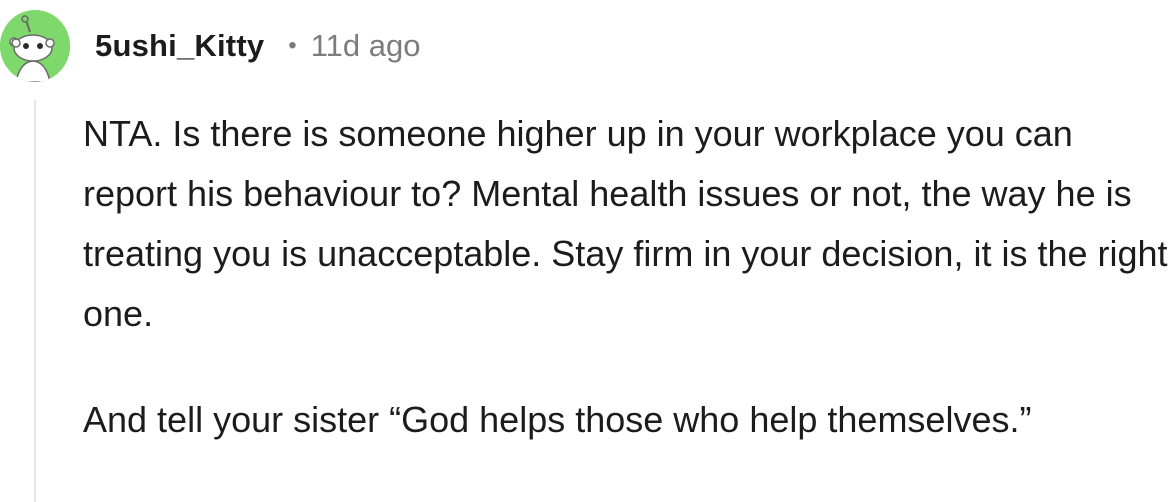 This screenshot has height=502, width=1173. I want to click on reddit-snoo-avatar-icon, so click(35, 46).